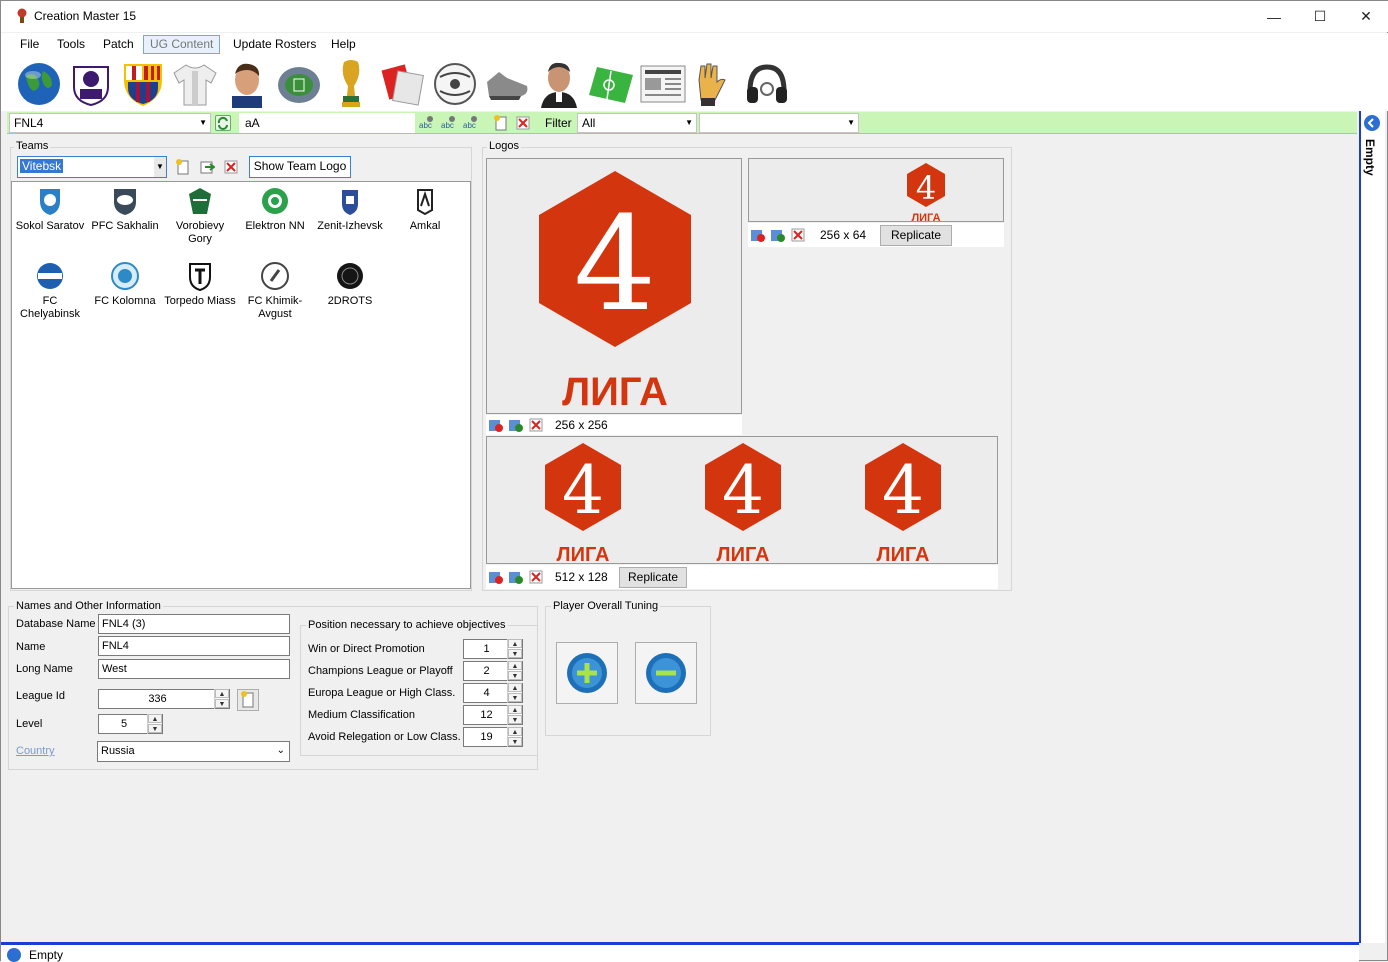 The height and width of the screenshot is (962, 1388). I want to click on country-link: Country, so click(35, 751).